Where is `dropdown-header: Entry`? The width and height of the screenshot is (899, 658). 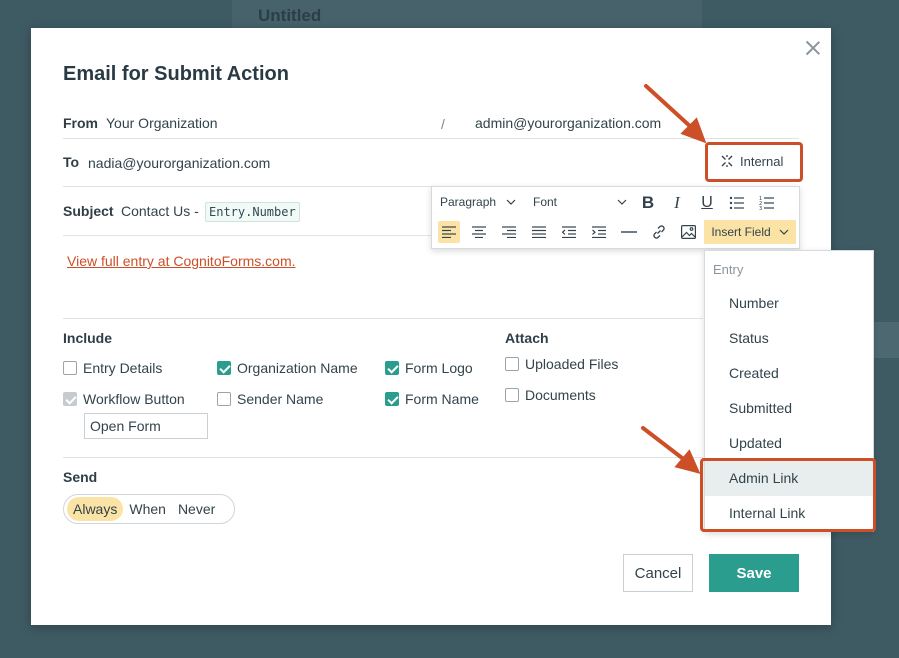
dropdown-header: Entry is located at coordinates (728, 269).